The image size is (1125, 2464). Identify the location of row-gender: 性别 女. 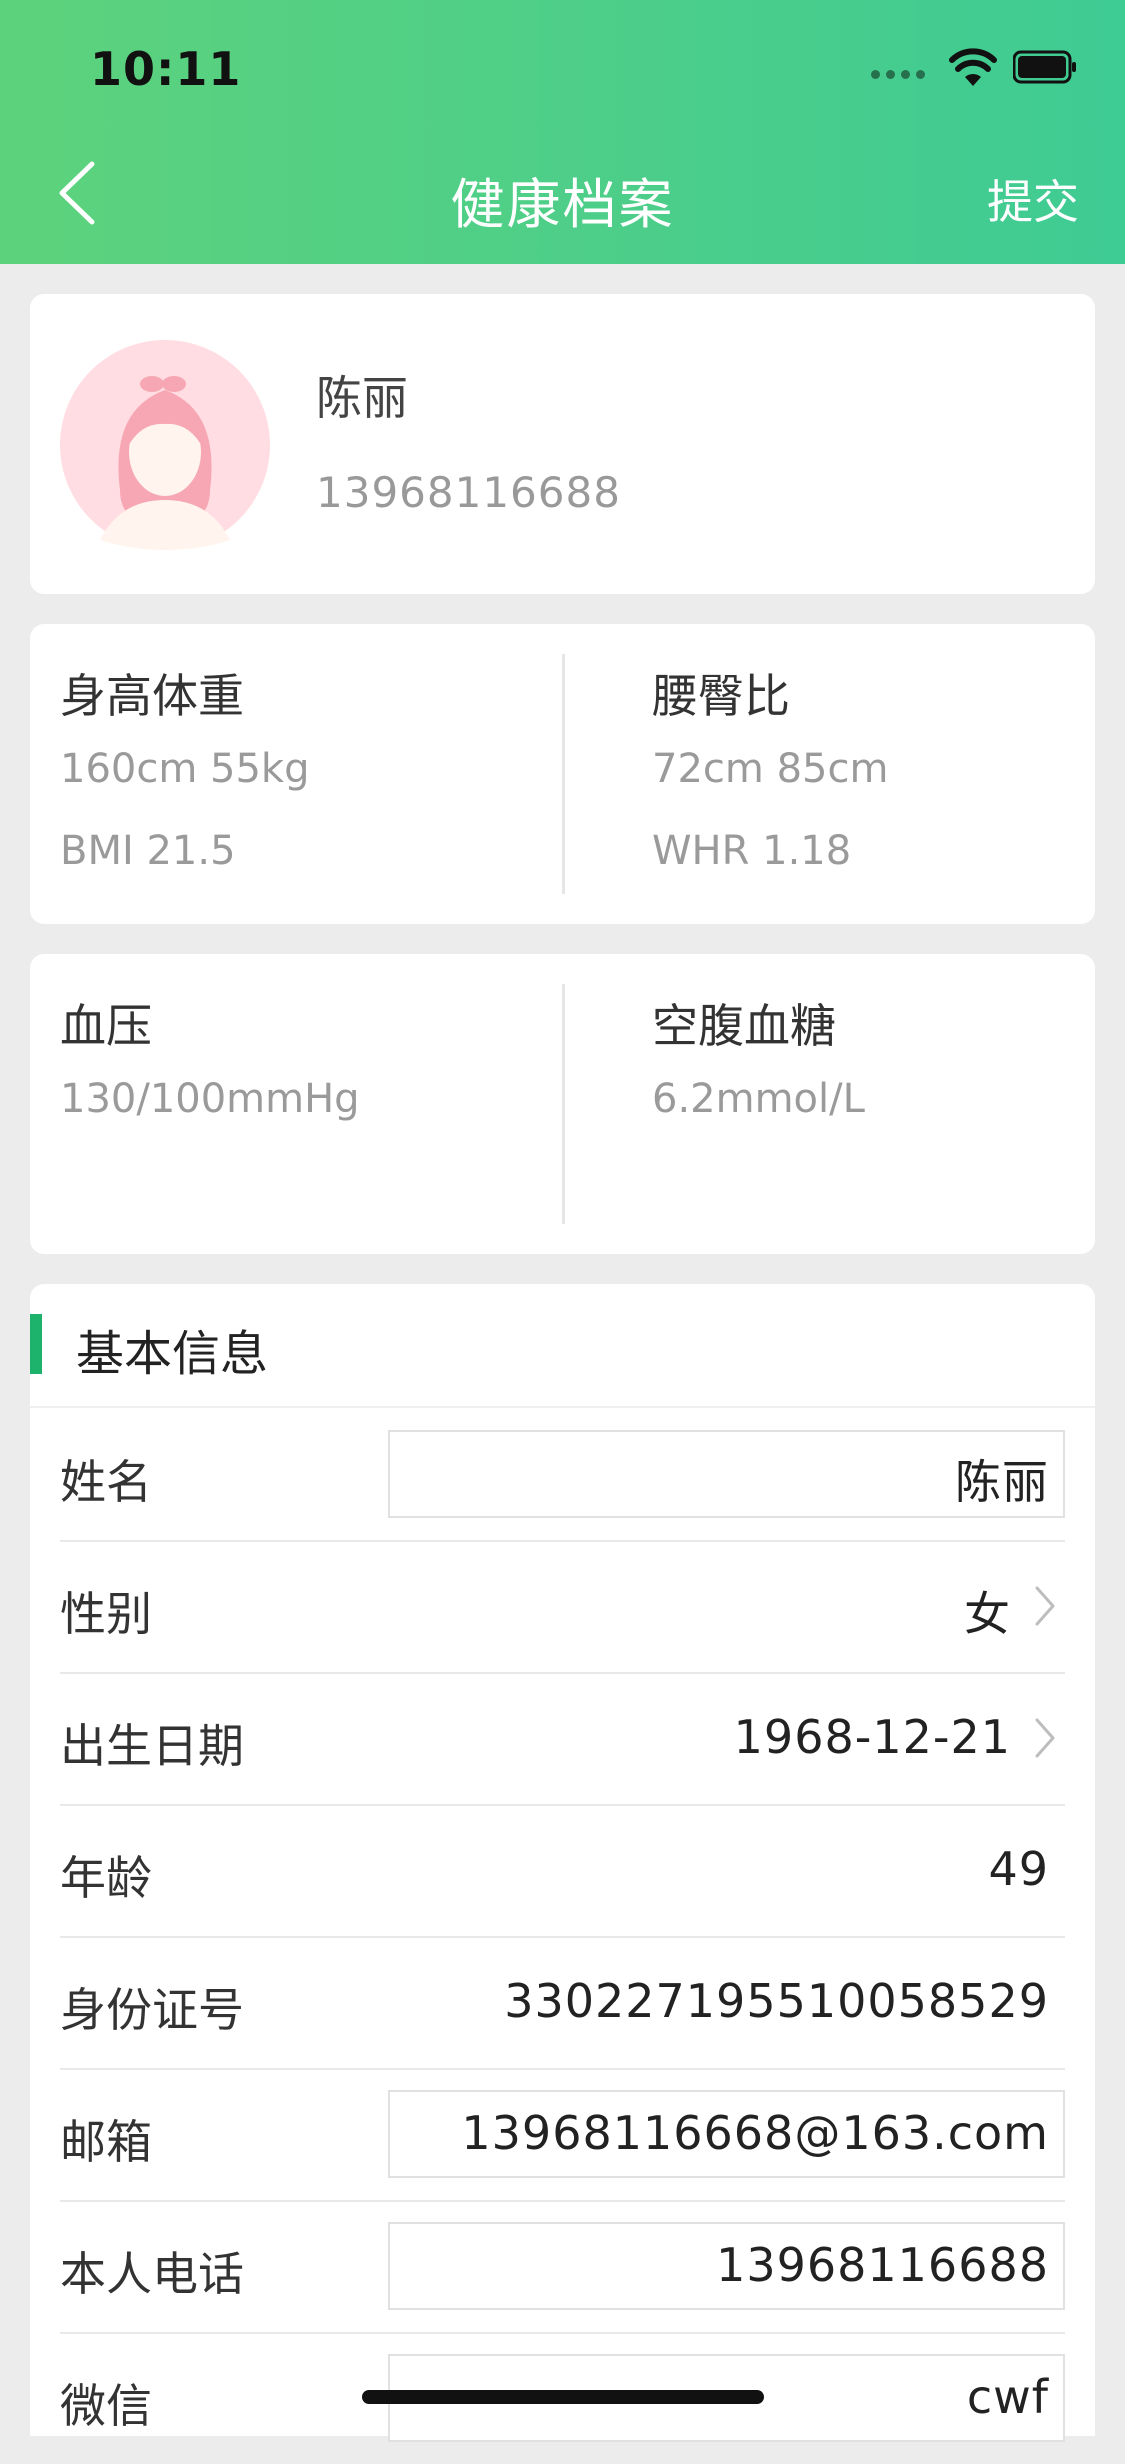
(562, 1607).